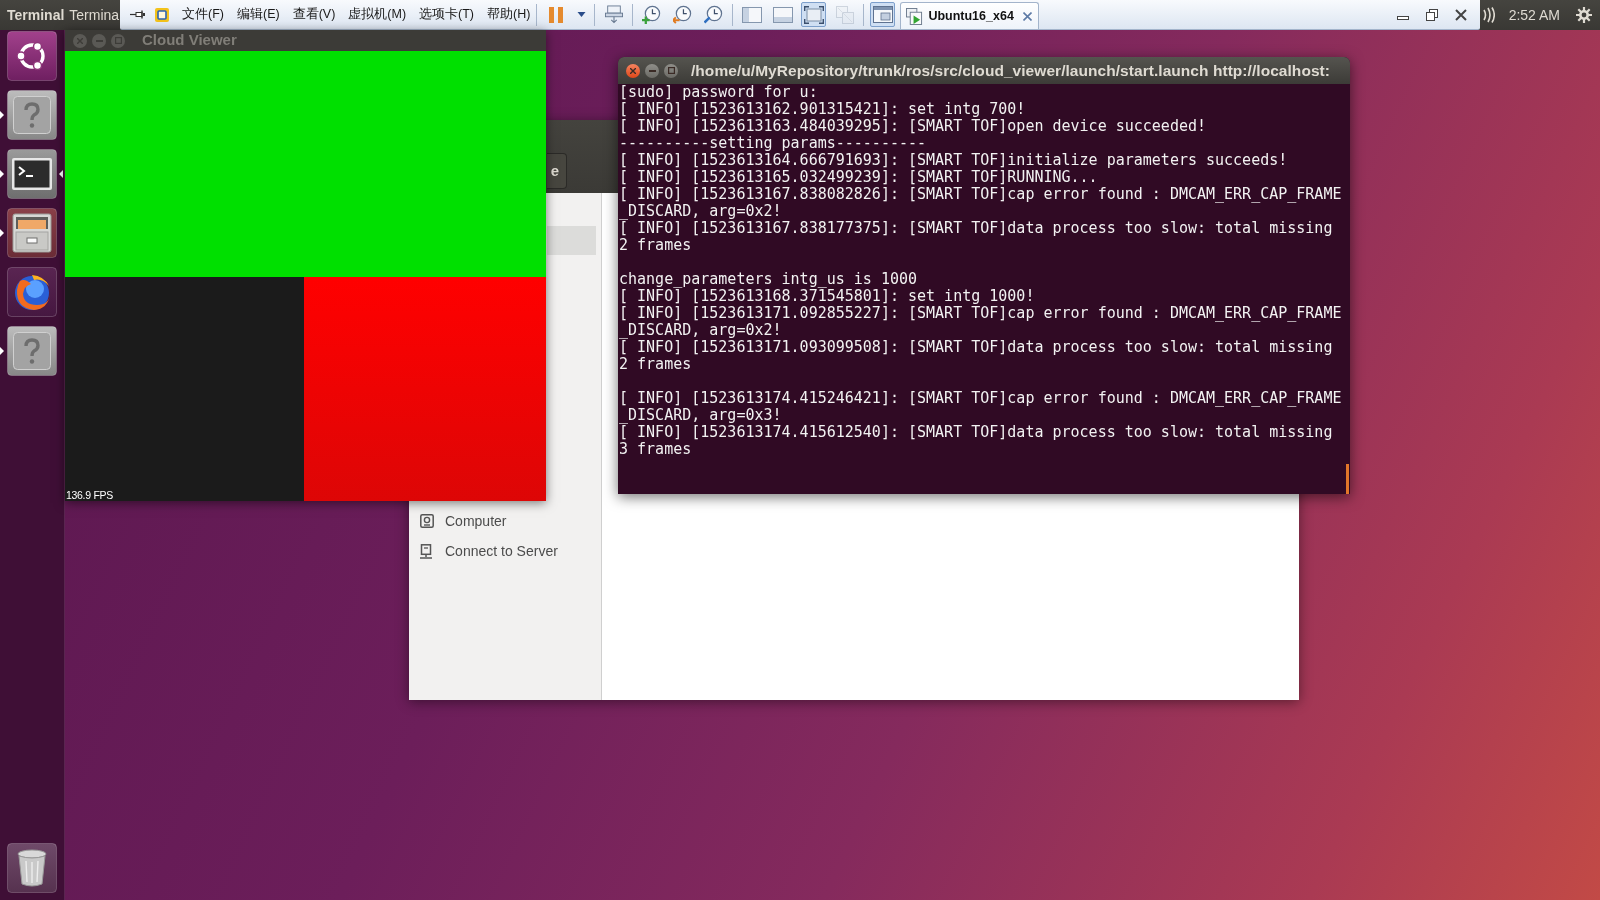 This screenshot has height=900, width=1600. I want to click on sidebar-item: Computer, so click(505, 521).